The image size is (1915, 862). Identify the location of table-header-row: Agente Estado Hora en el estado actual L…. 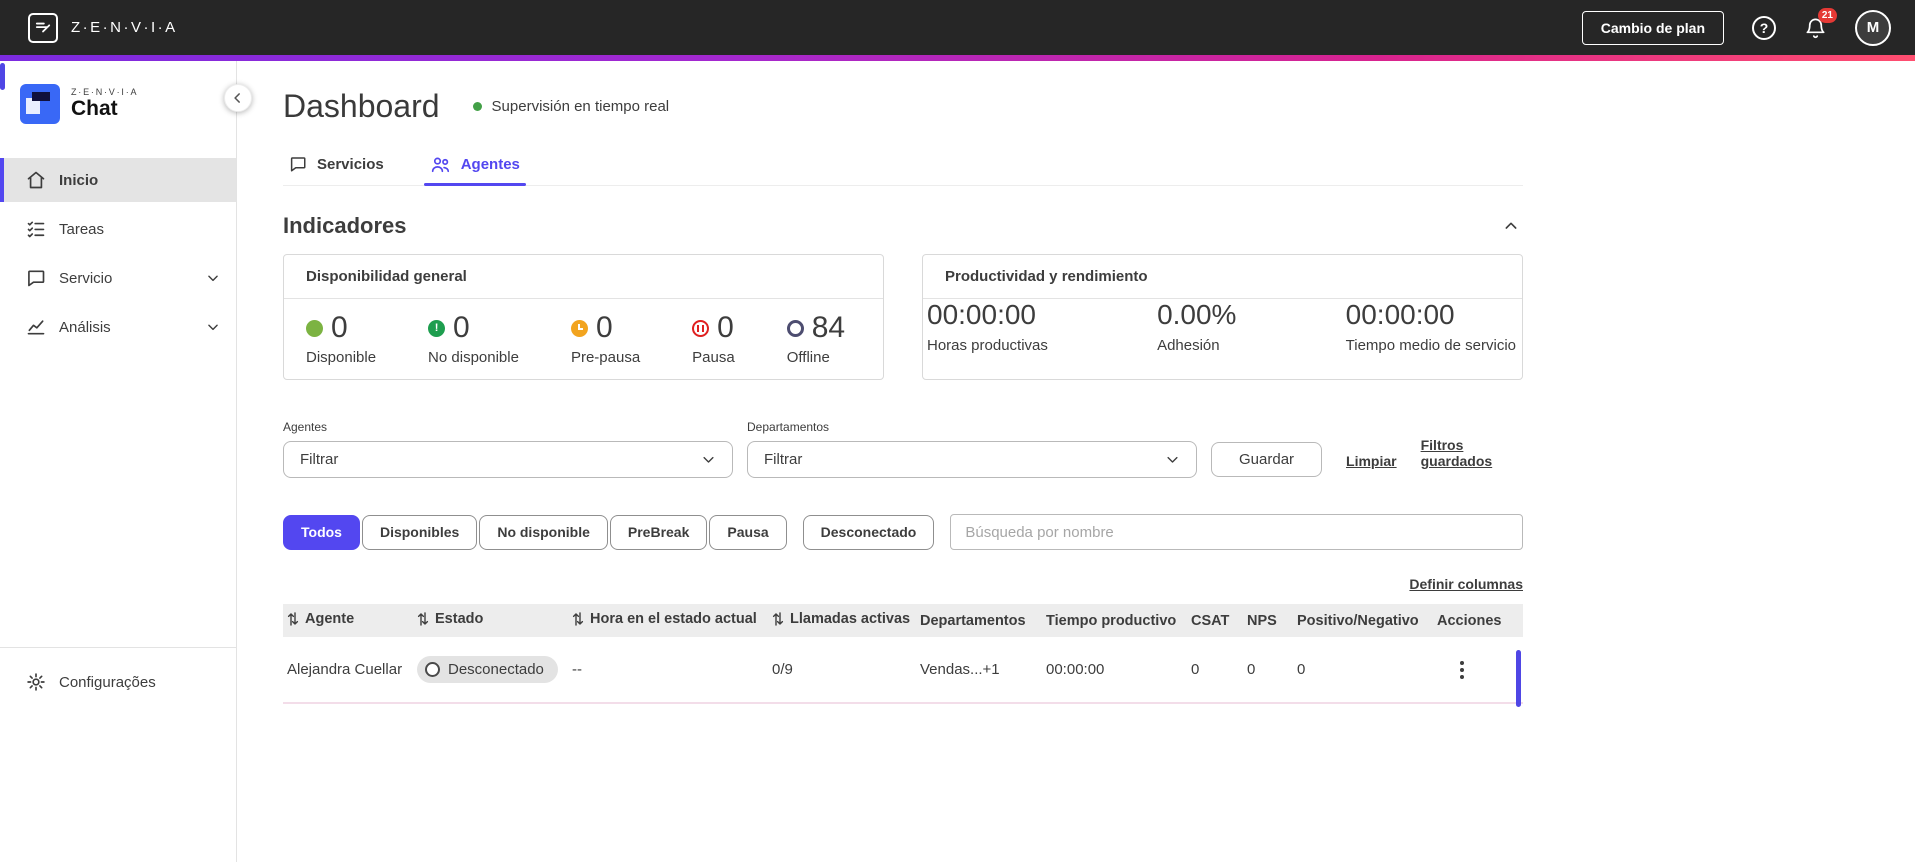
(903, 620).